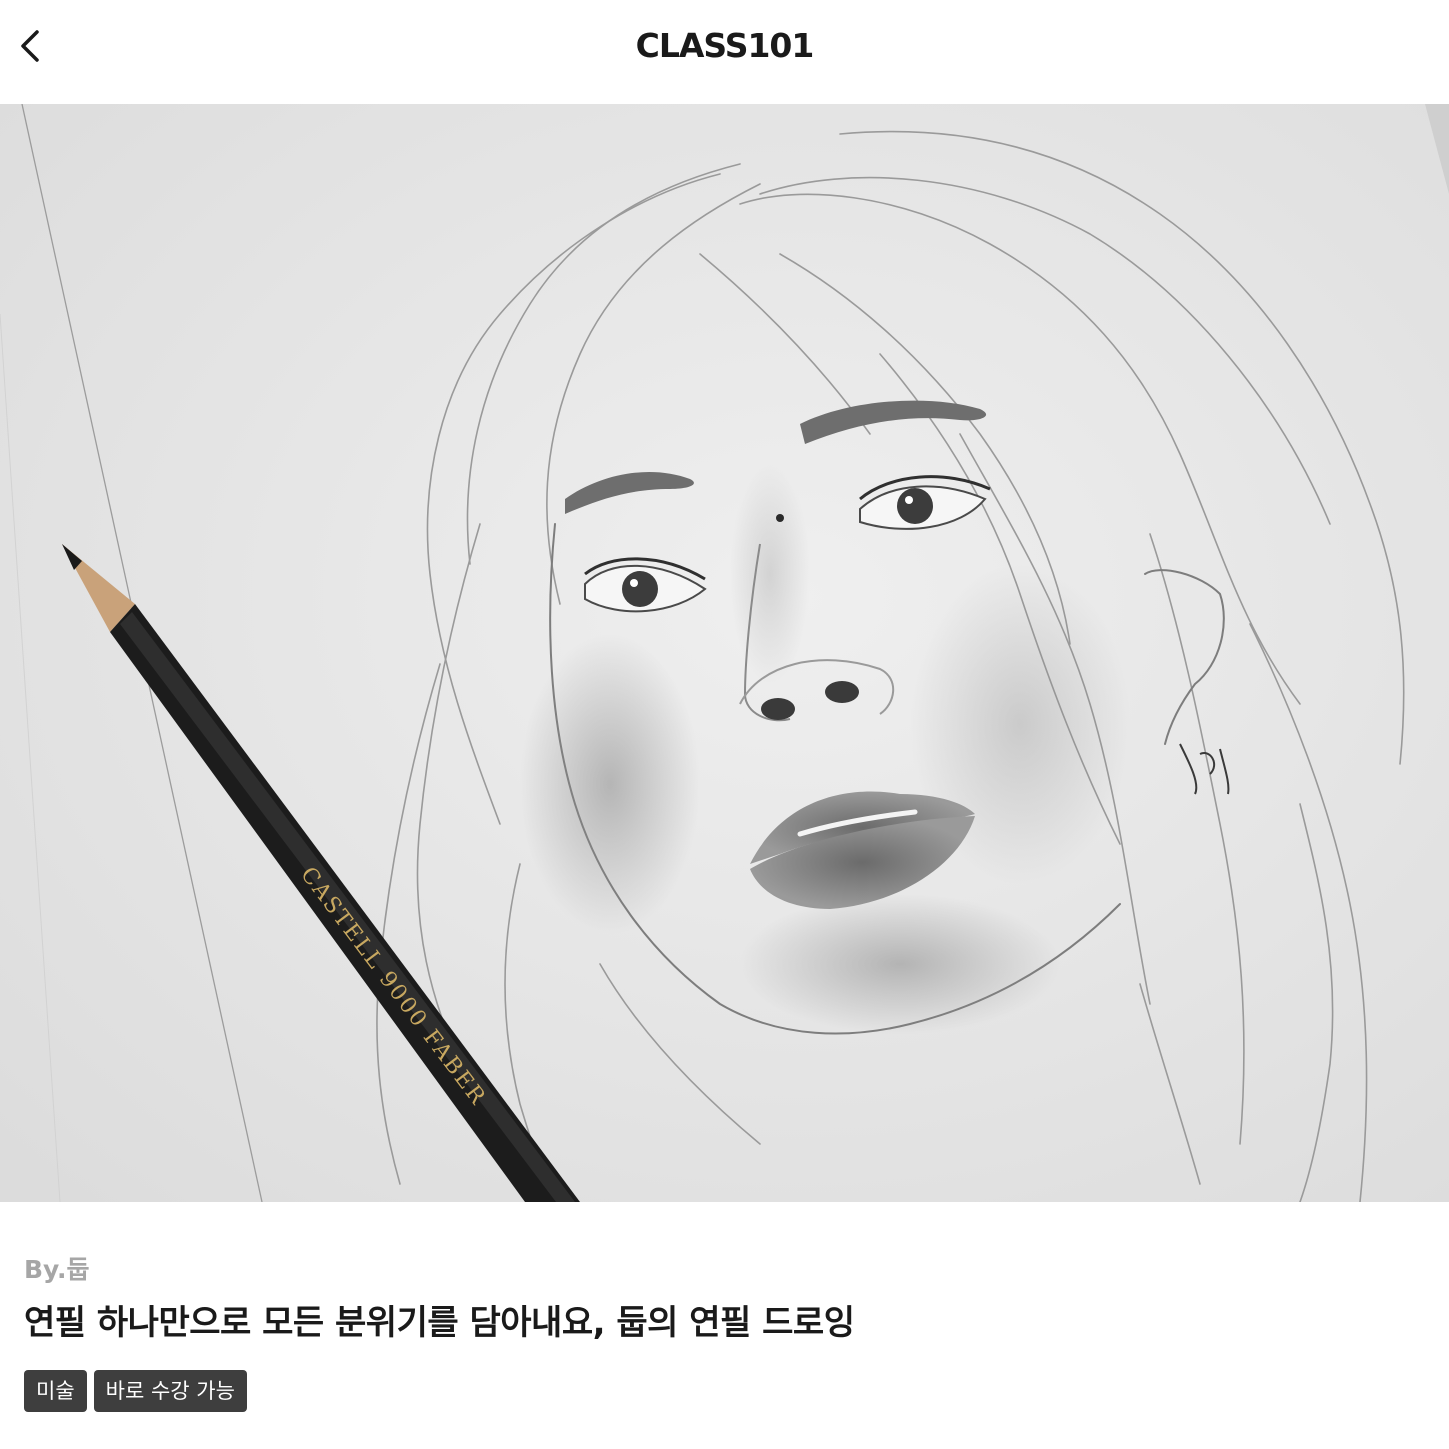  Describe the element at coordinates (724, 1391) in the screenshot. I see `tag-list: 미술 바로 수강 가능` at that location.